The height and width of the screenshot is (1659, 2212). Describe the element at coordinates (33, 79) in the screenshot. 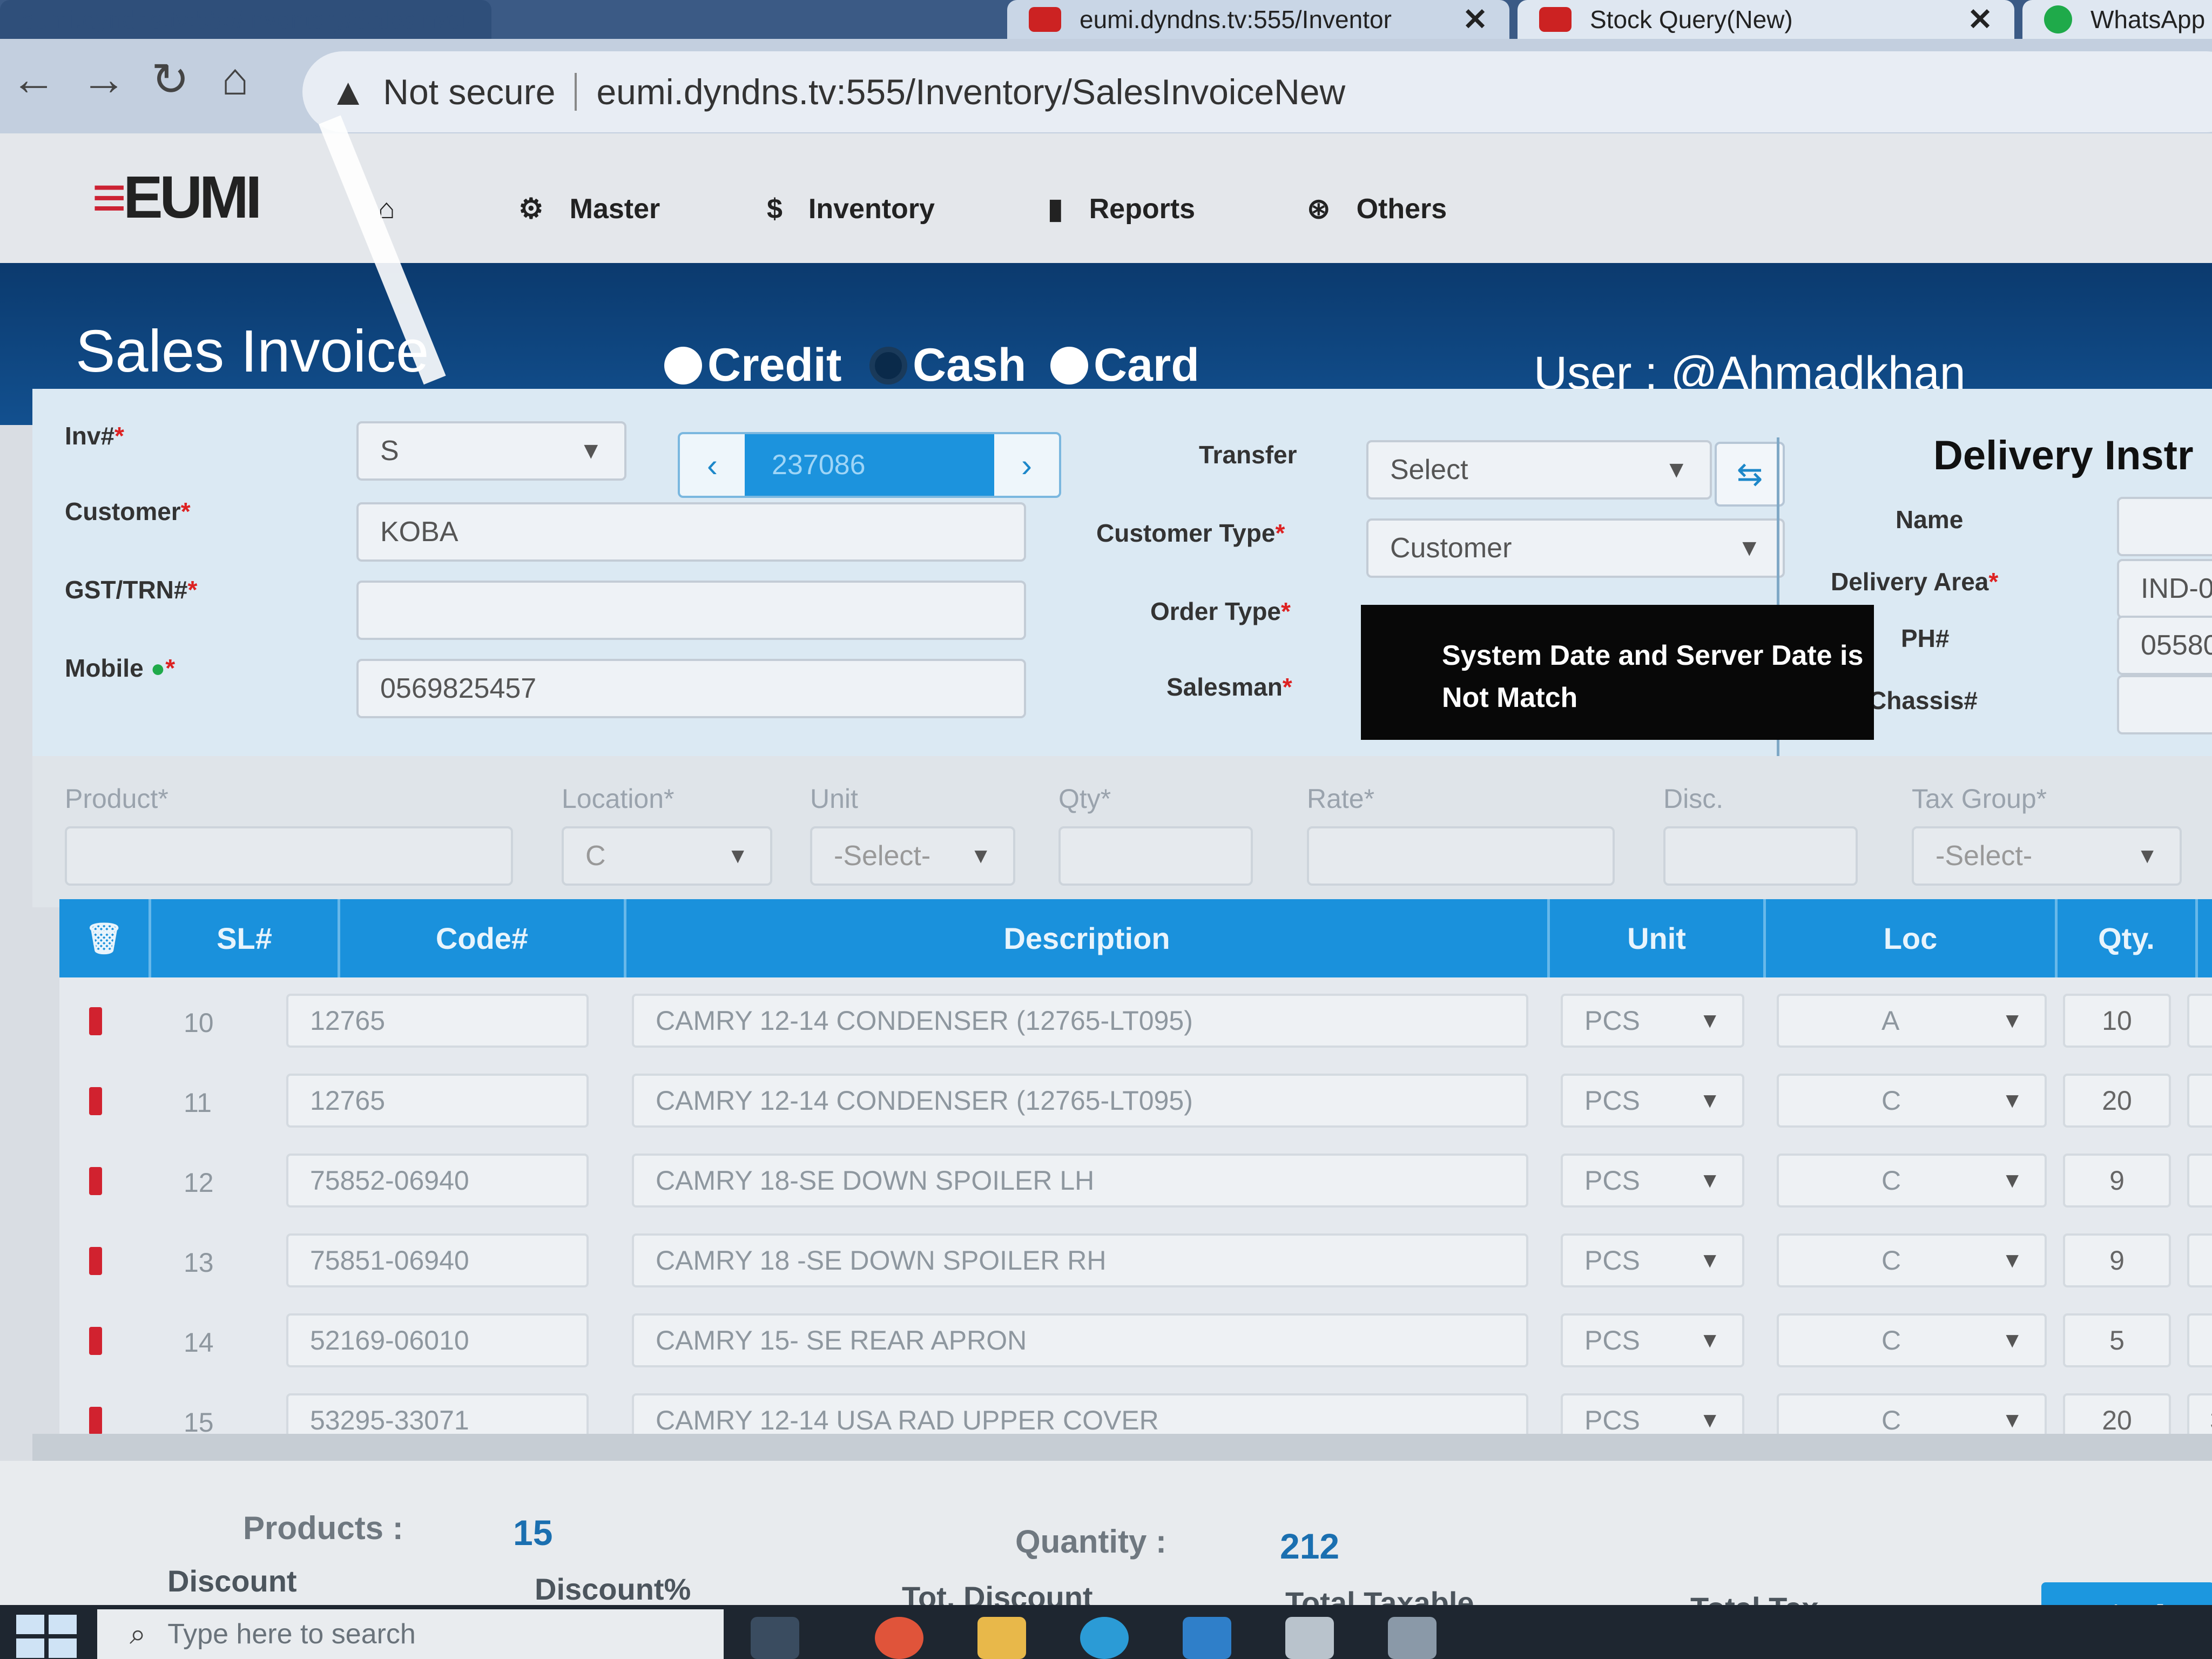

I see `back-icon: ←` at that location.